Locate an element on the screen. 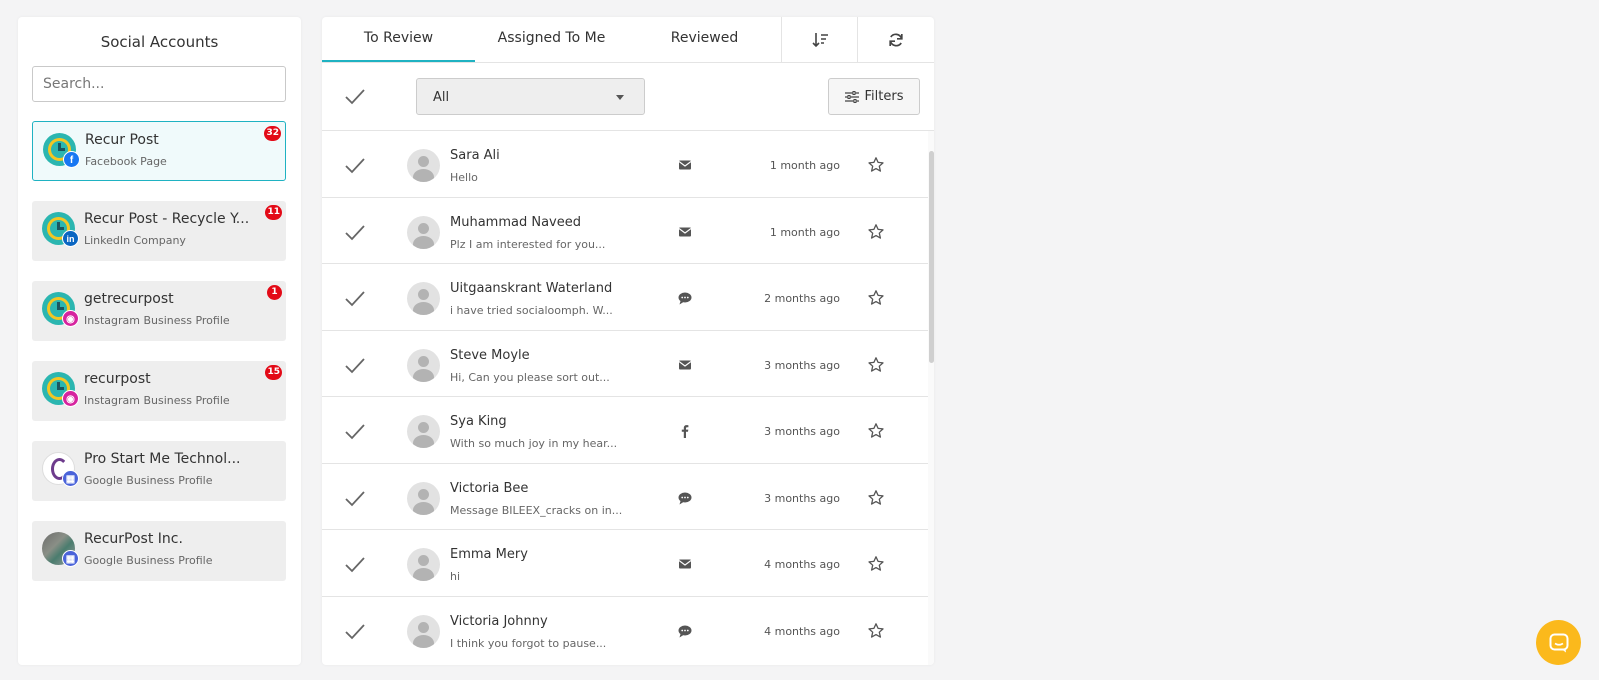 The width and height of the screenshot is (1599, 680). sender-name: Victoria Johnny is located at coordinates (499, 621).